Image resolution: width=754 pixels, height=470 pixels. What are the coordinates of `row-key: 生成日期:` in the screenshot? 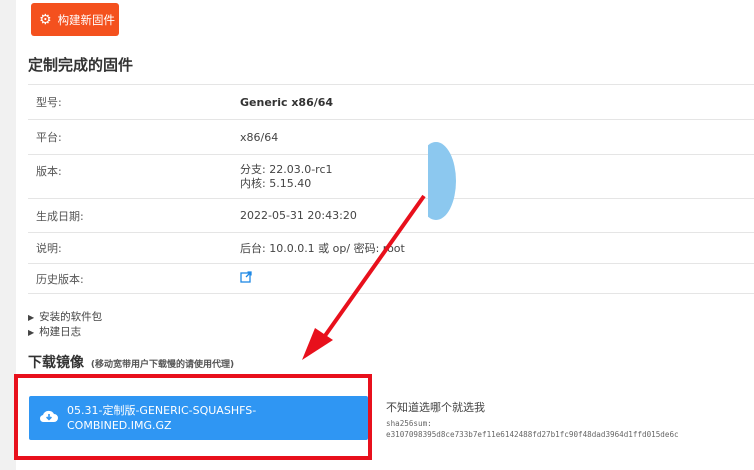 It's located at (60, 216).